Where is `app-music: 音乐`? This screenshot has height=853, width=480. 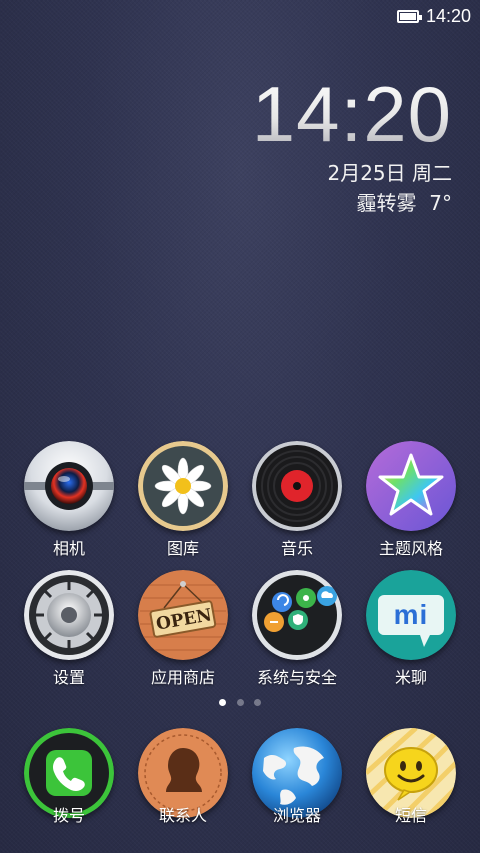
app-music: 音乐 is located at coordinates (297, 500).